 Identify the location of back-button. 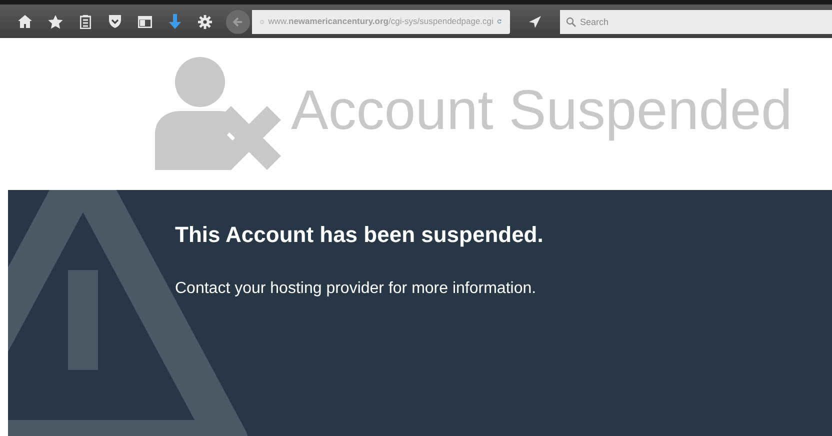
(238, 22).